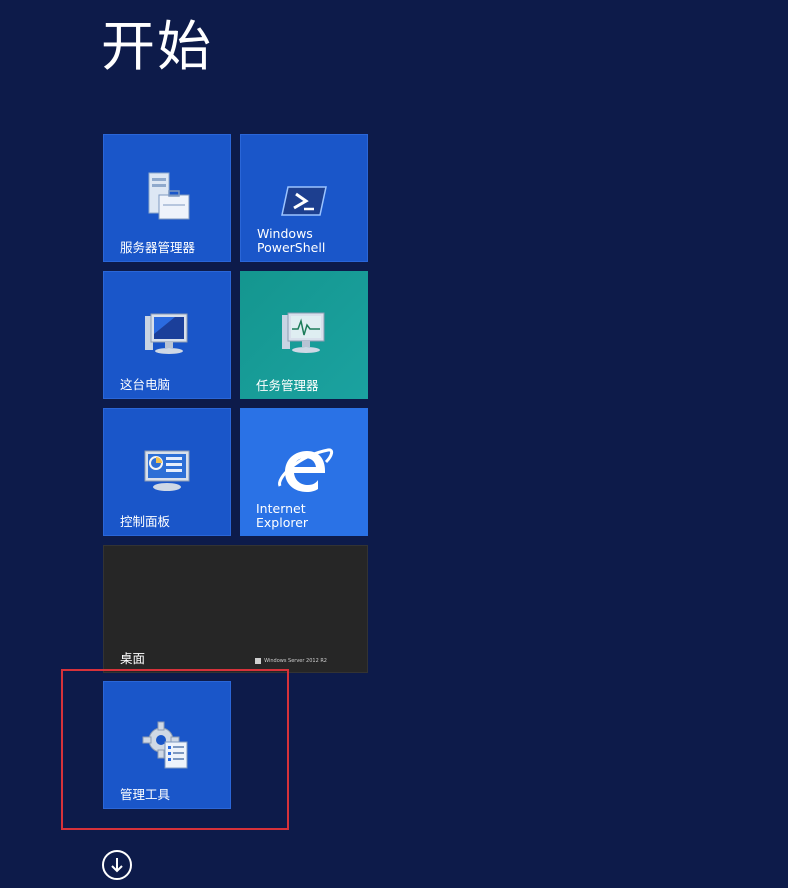  I want to click on tile-control-panel: 控制面板, so click(167, 472).